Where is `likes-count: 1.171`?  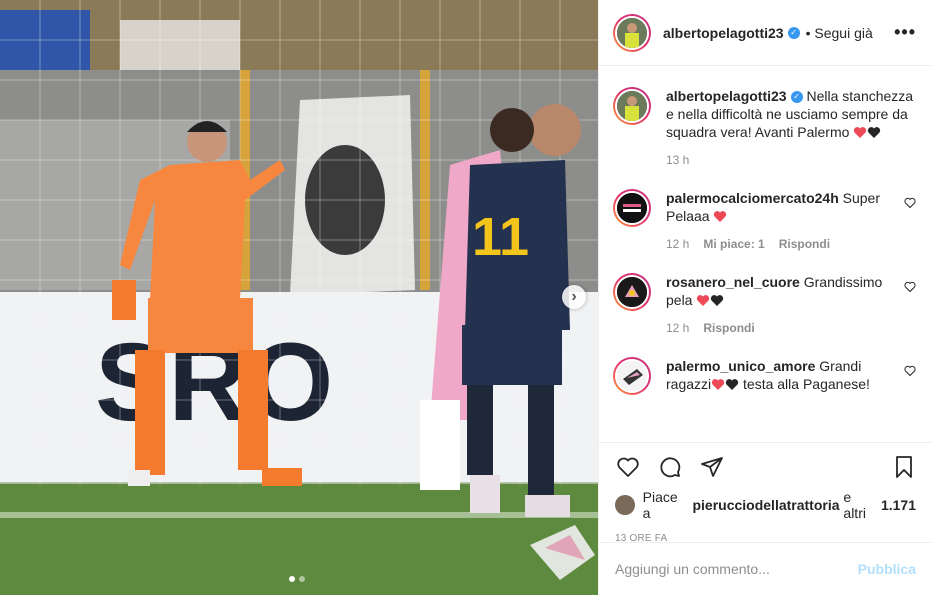 likes-count: 1.171 is located at coordinates (898, 505).